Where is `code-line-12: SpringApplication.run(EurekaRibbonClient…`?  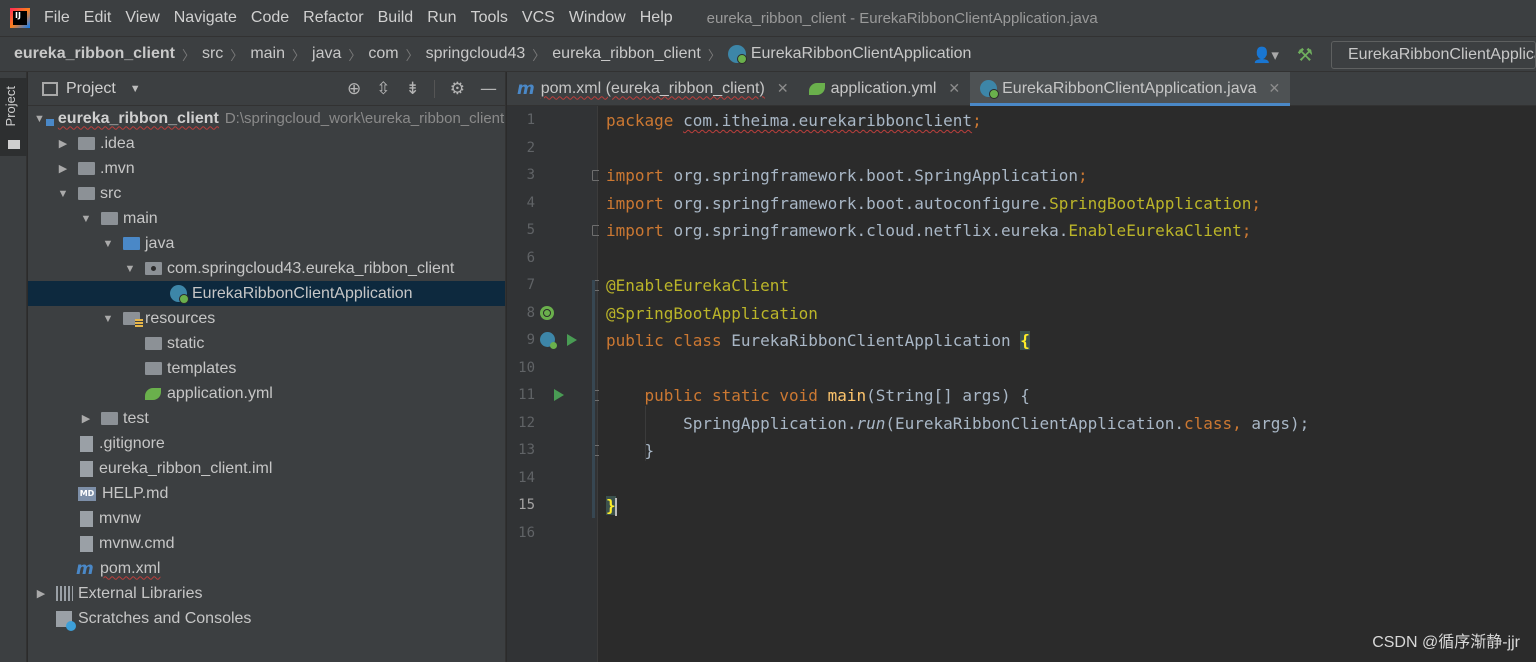 code-line-12: SpringApplication.run(EurekaRibbonClient… is located at coordinates (957, 423).